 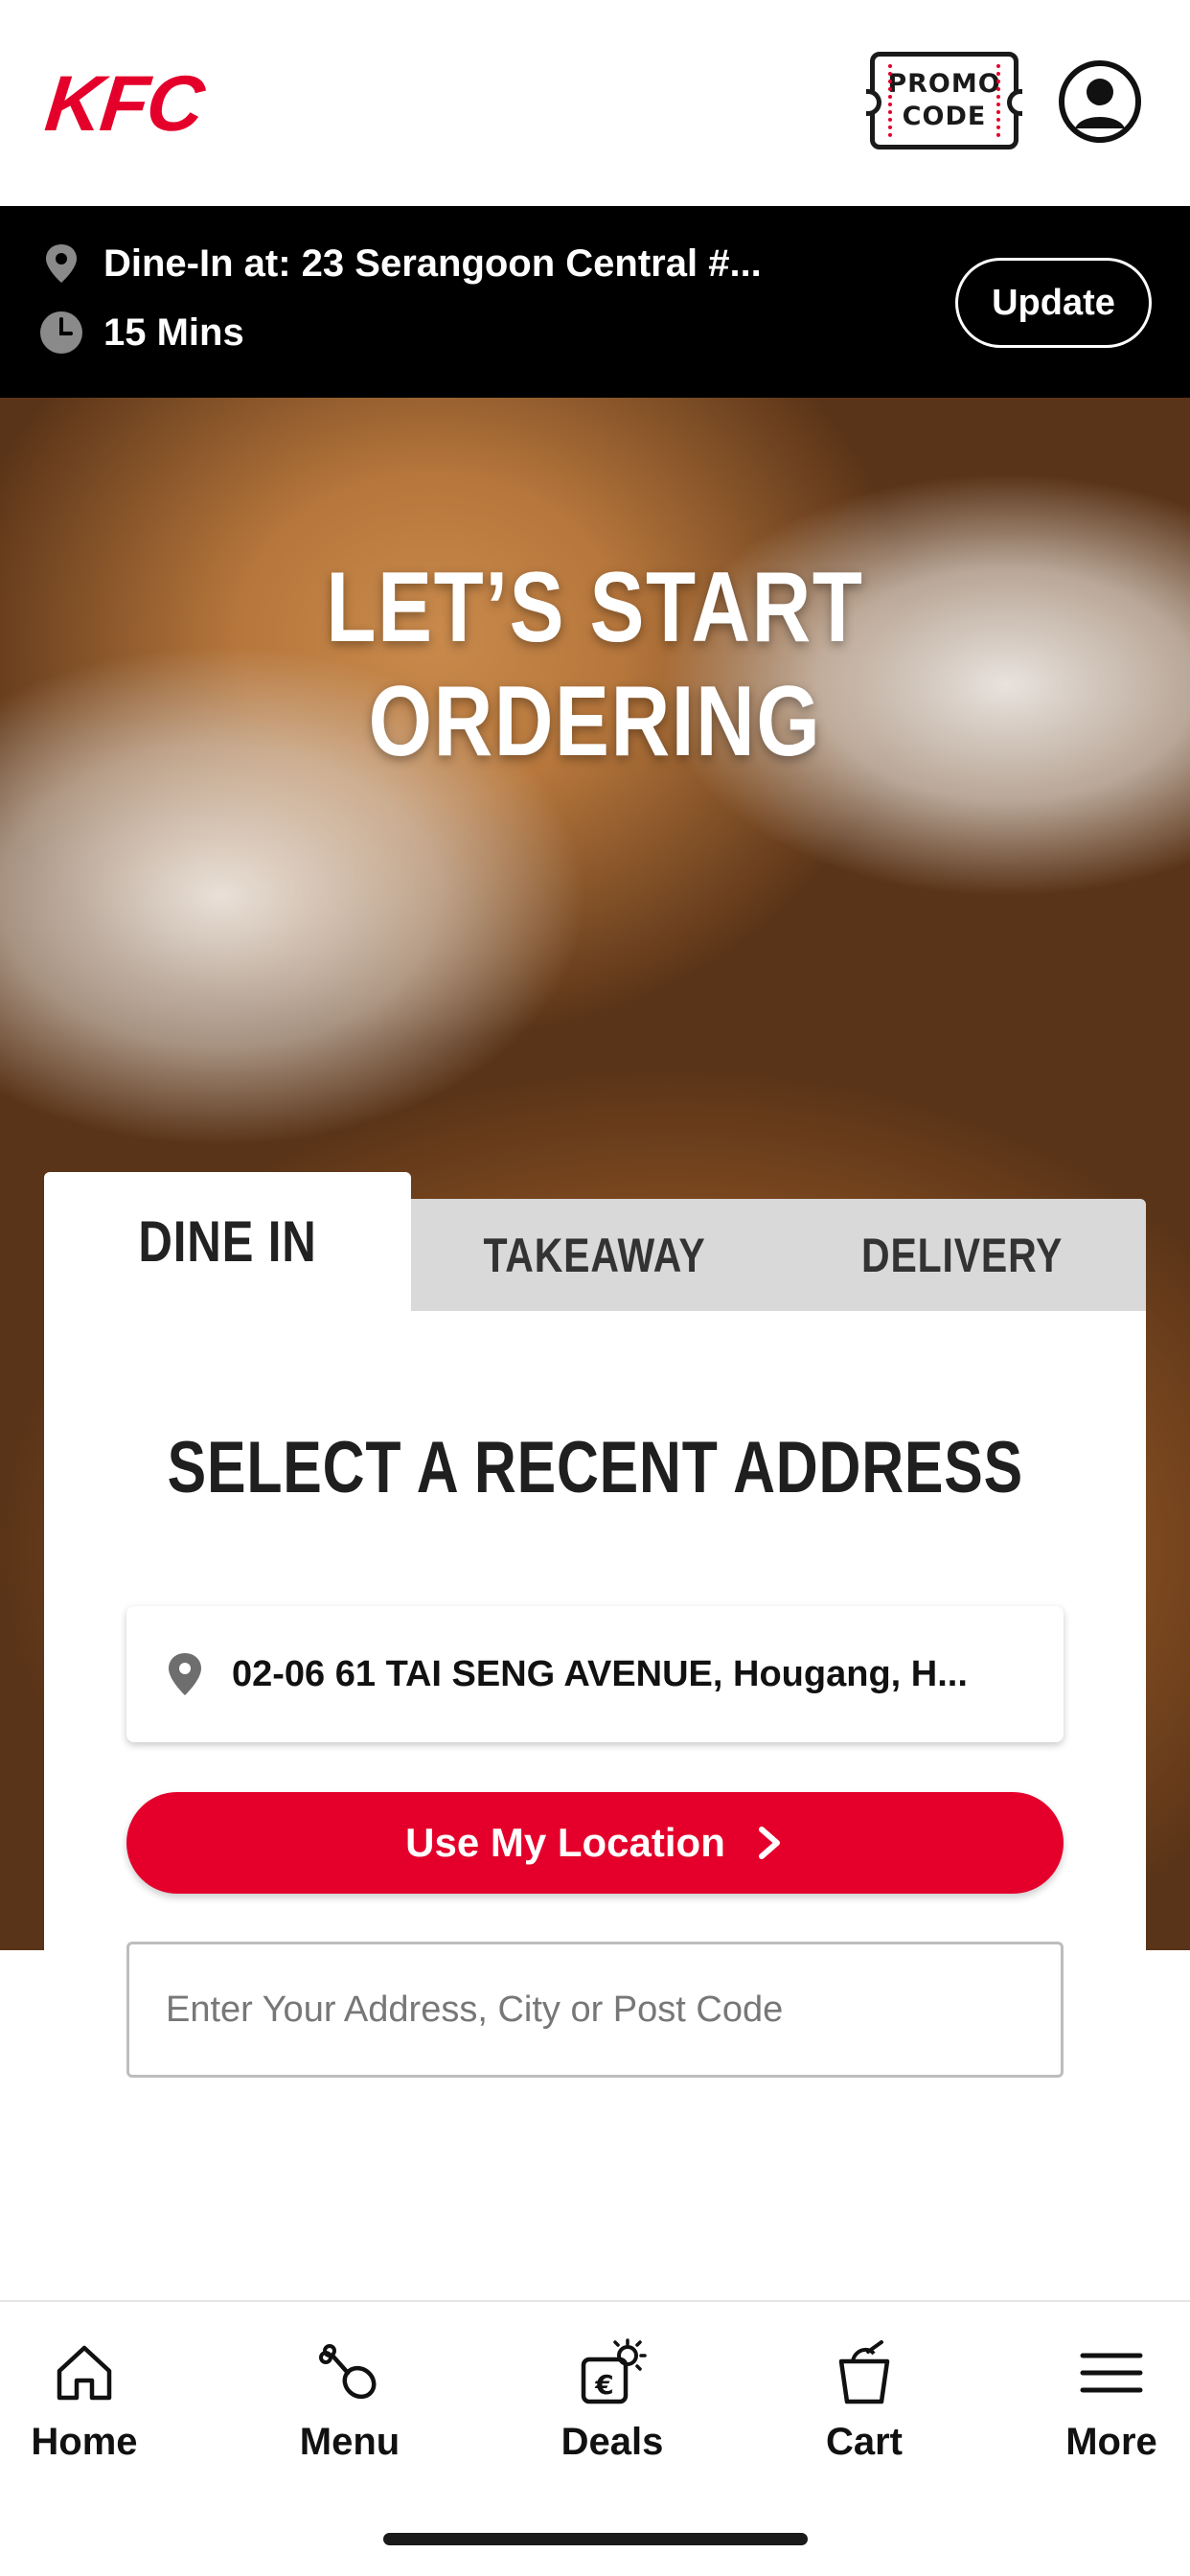 What do you see at coordinates (595, 103) in the screenshot?
I see `top-header: KFC PROMO CODE` at bounding box center [595, 103].